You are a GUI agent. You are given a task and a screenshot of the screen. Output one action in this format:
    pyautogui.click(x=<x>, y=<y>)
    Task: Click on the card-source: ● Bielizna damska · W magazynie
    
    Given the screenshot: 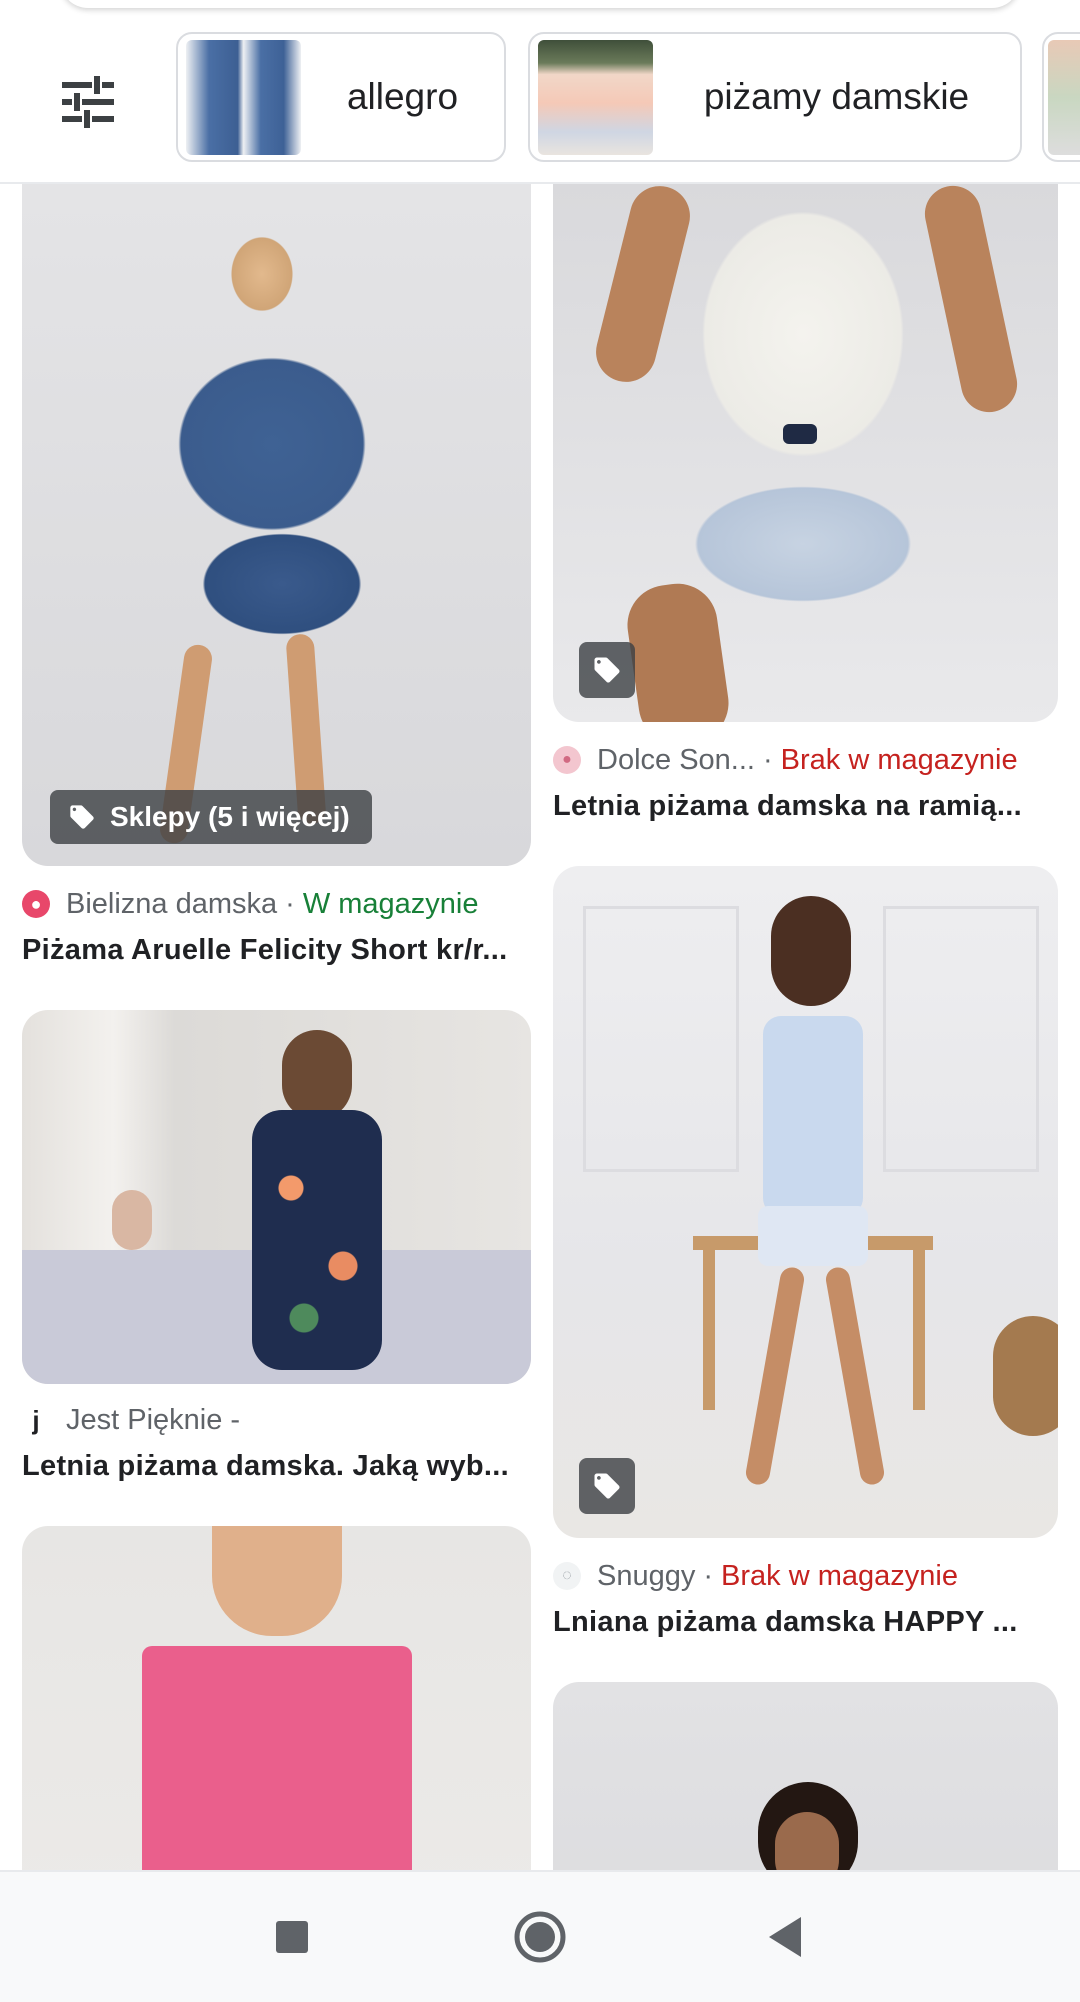 What is the action you would take?
    pyautogui.click(x=250, y=904)
    